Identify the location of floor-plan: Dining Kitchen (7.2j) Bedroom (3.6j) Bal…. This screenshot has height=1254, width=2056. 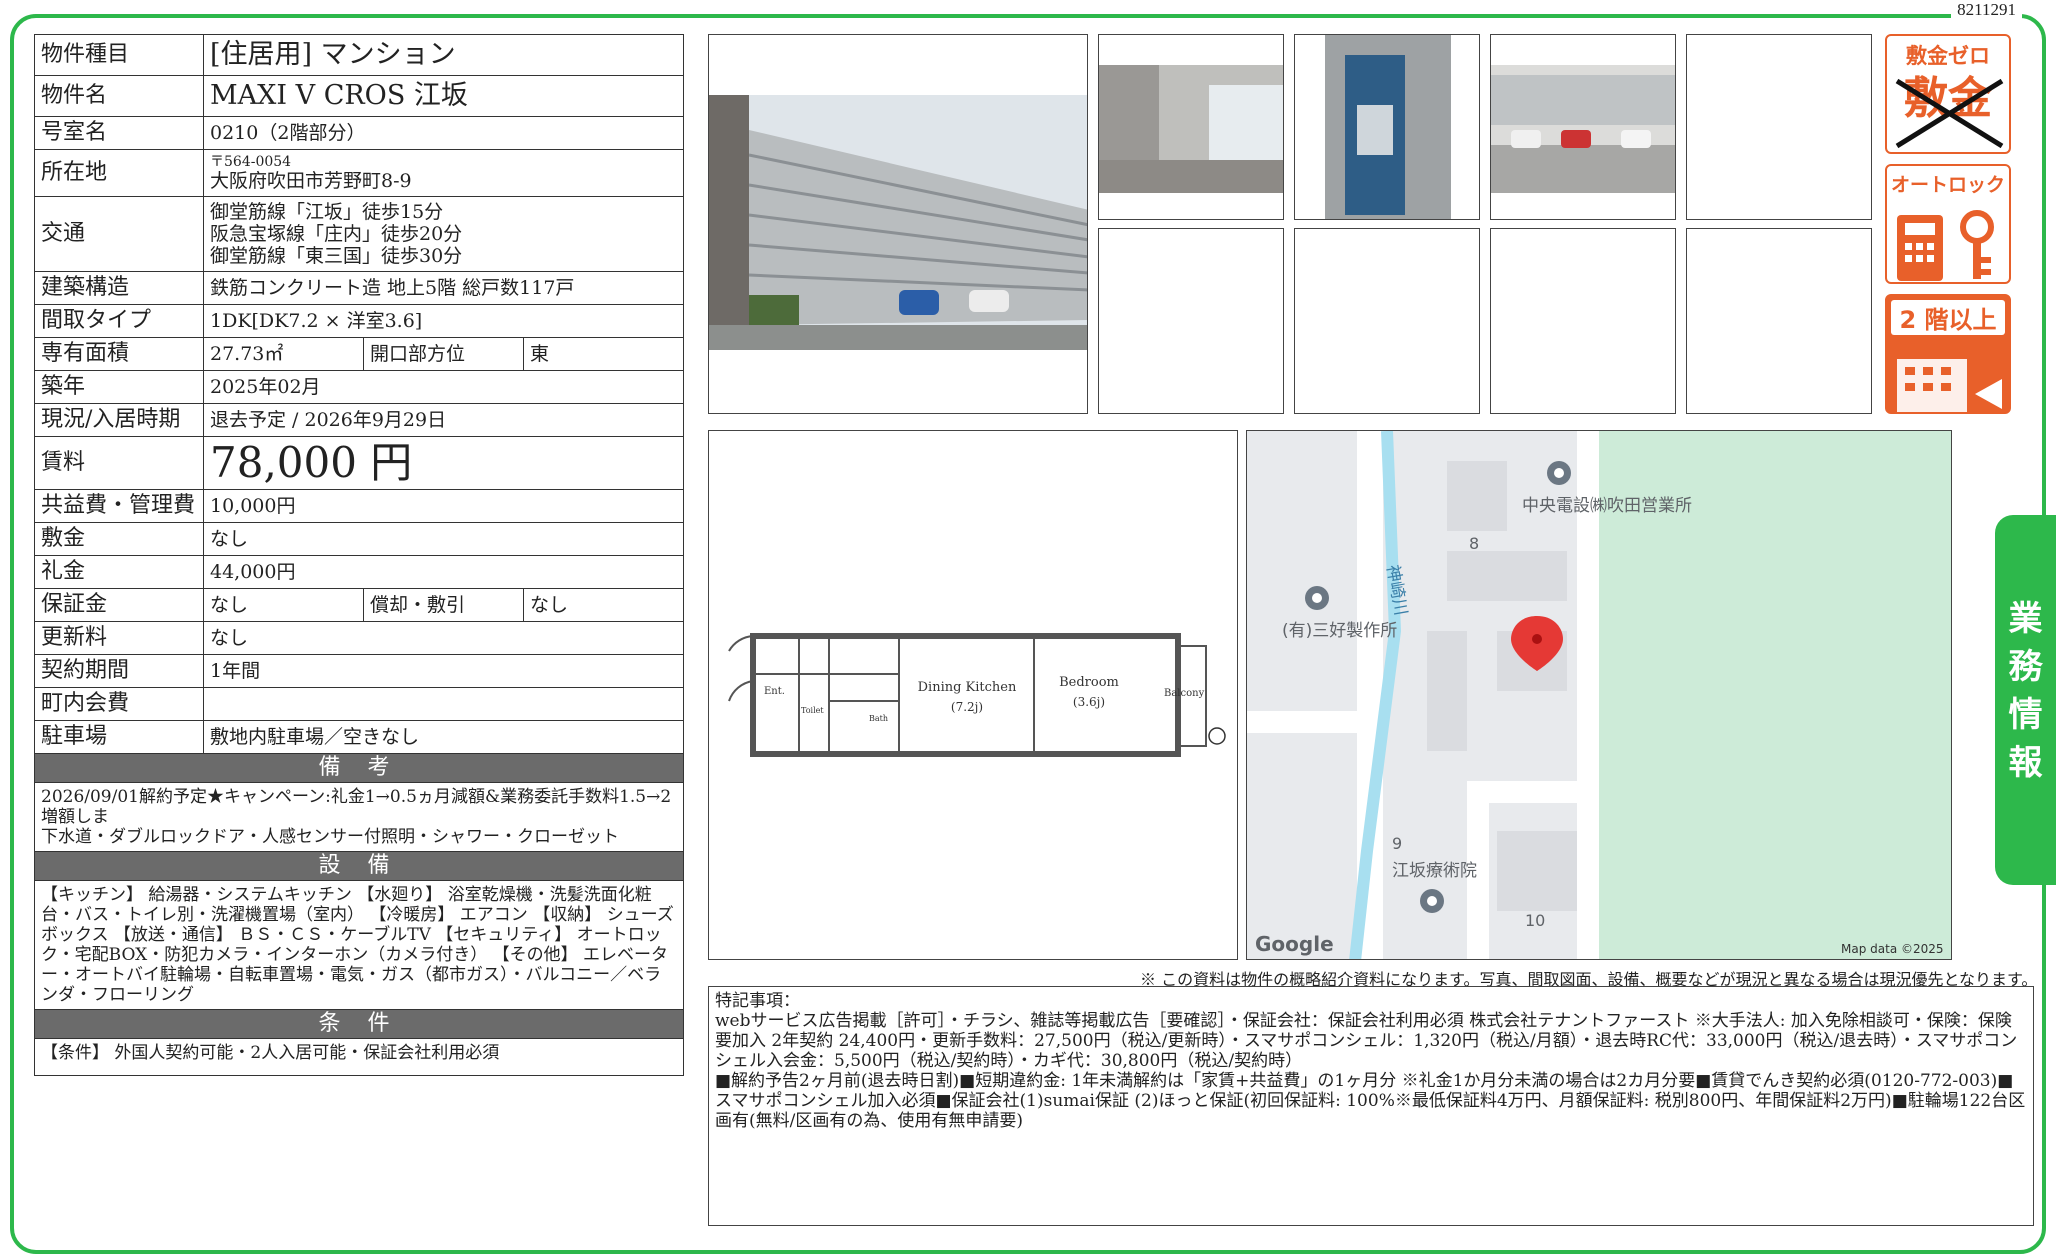
(973, 695).